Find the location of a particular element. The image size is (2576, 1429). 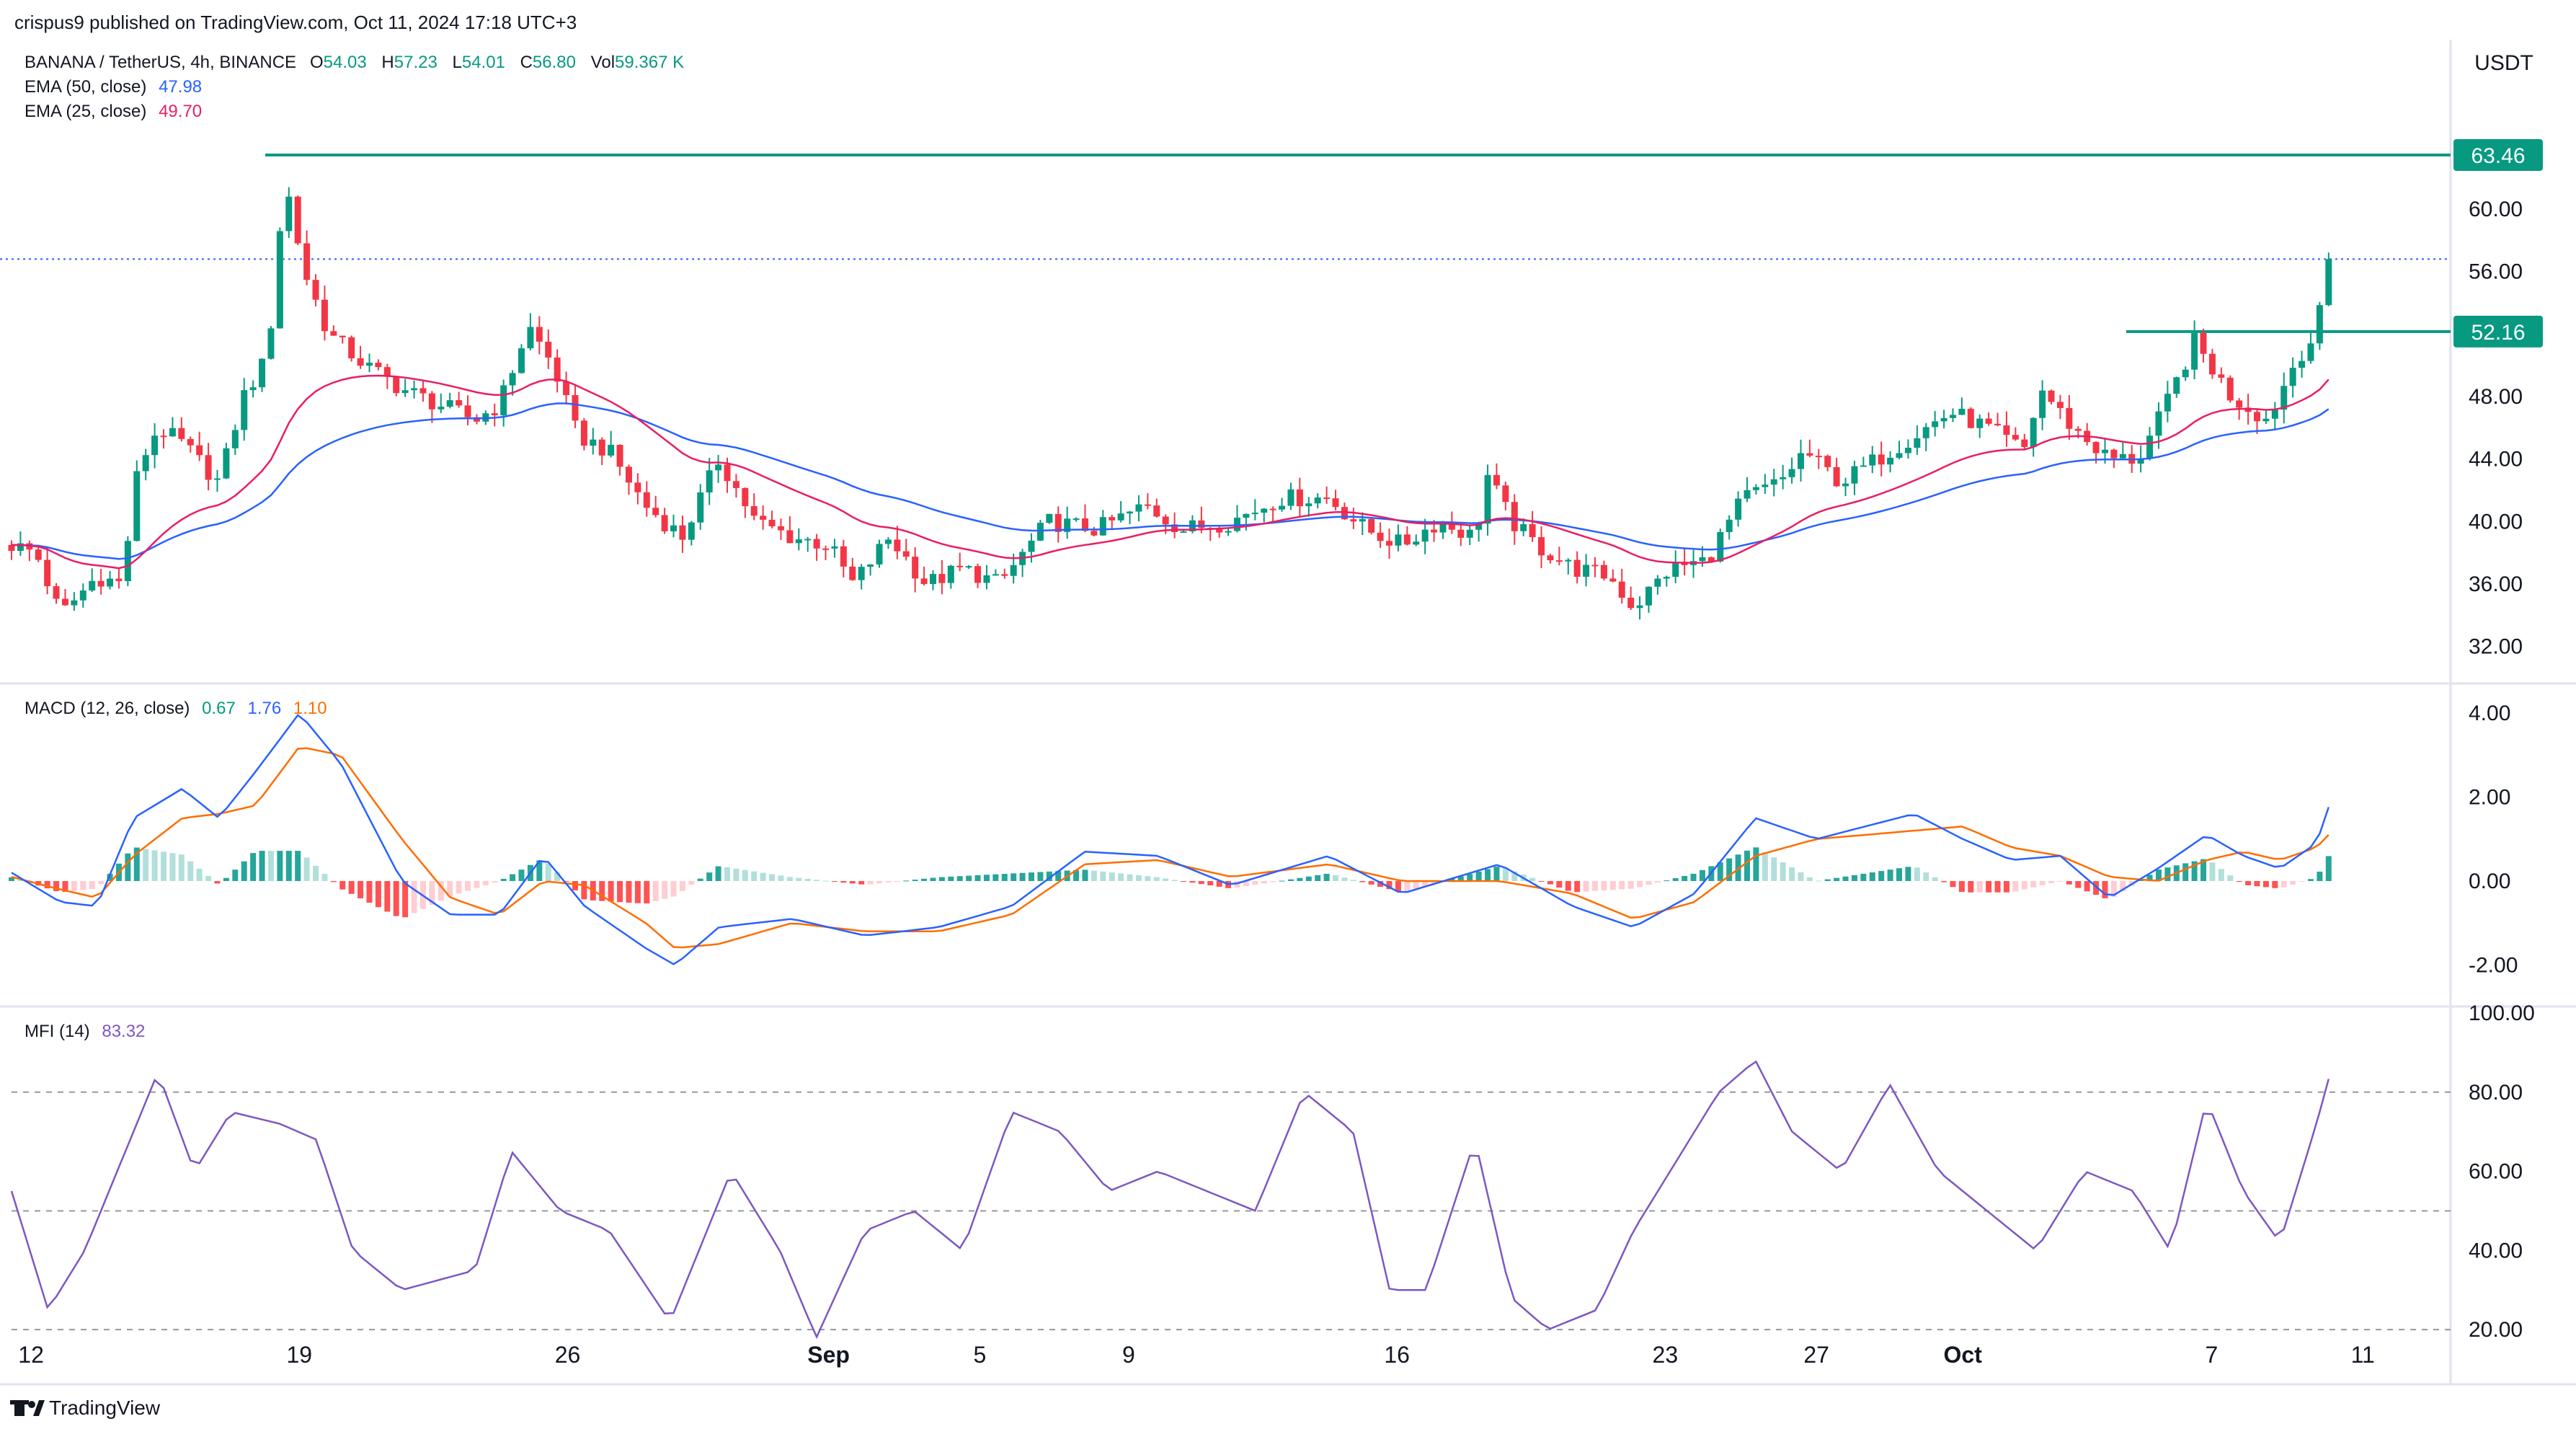

ema50-legend: EMA (50, close) 47.98 is located at coordinates (113, 87).